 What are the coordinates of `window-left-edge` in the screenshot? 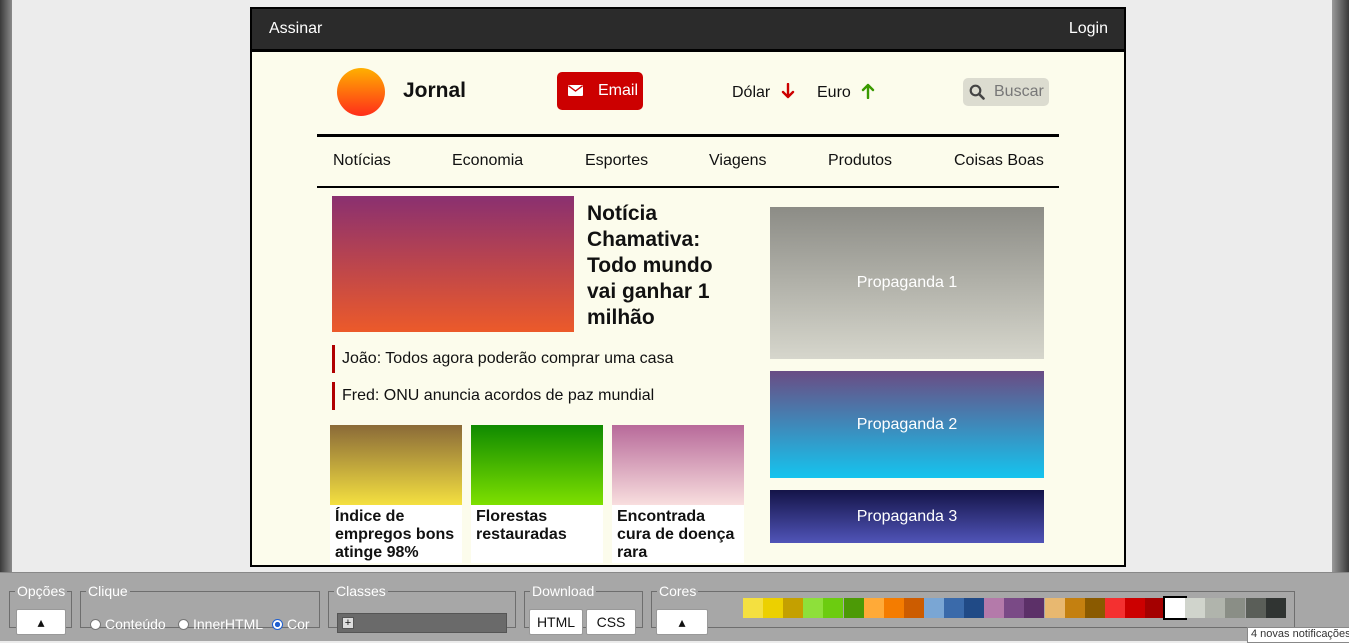 It's located at (6, 320).